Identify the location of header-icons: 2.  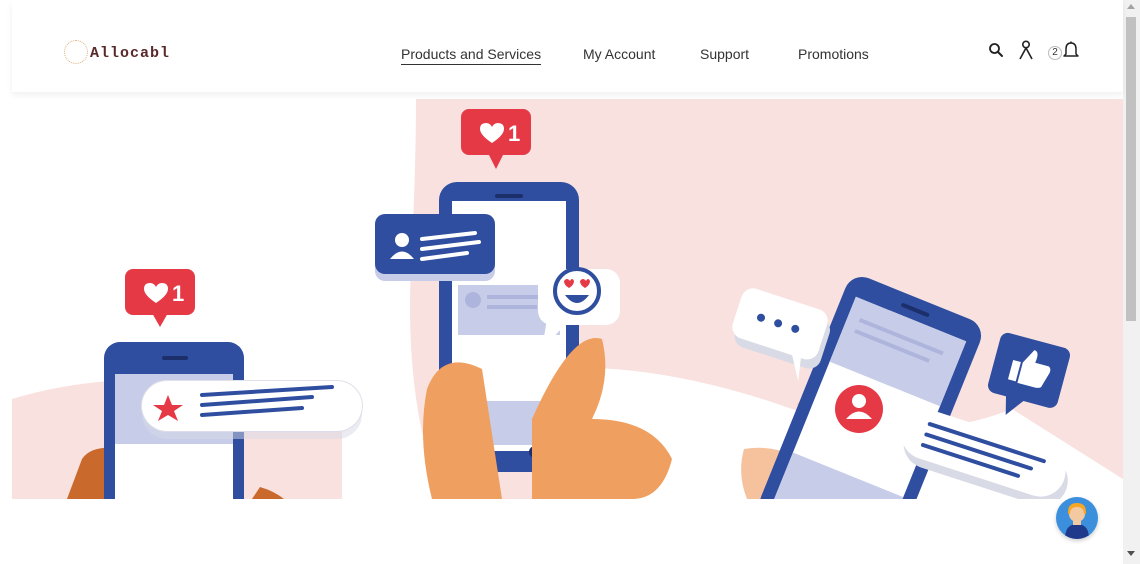
(1033, 50).